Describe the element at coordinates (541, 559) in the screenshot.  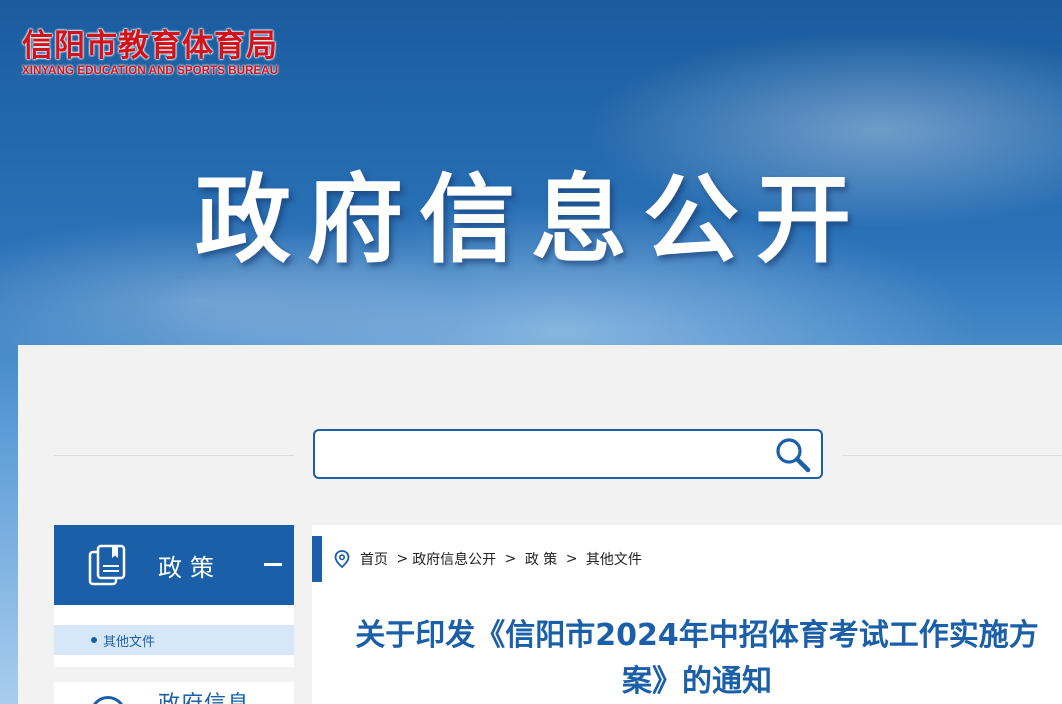
I see `breadcrumb-policy: 政 策` at that location.